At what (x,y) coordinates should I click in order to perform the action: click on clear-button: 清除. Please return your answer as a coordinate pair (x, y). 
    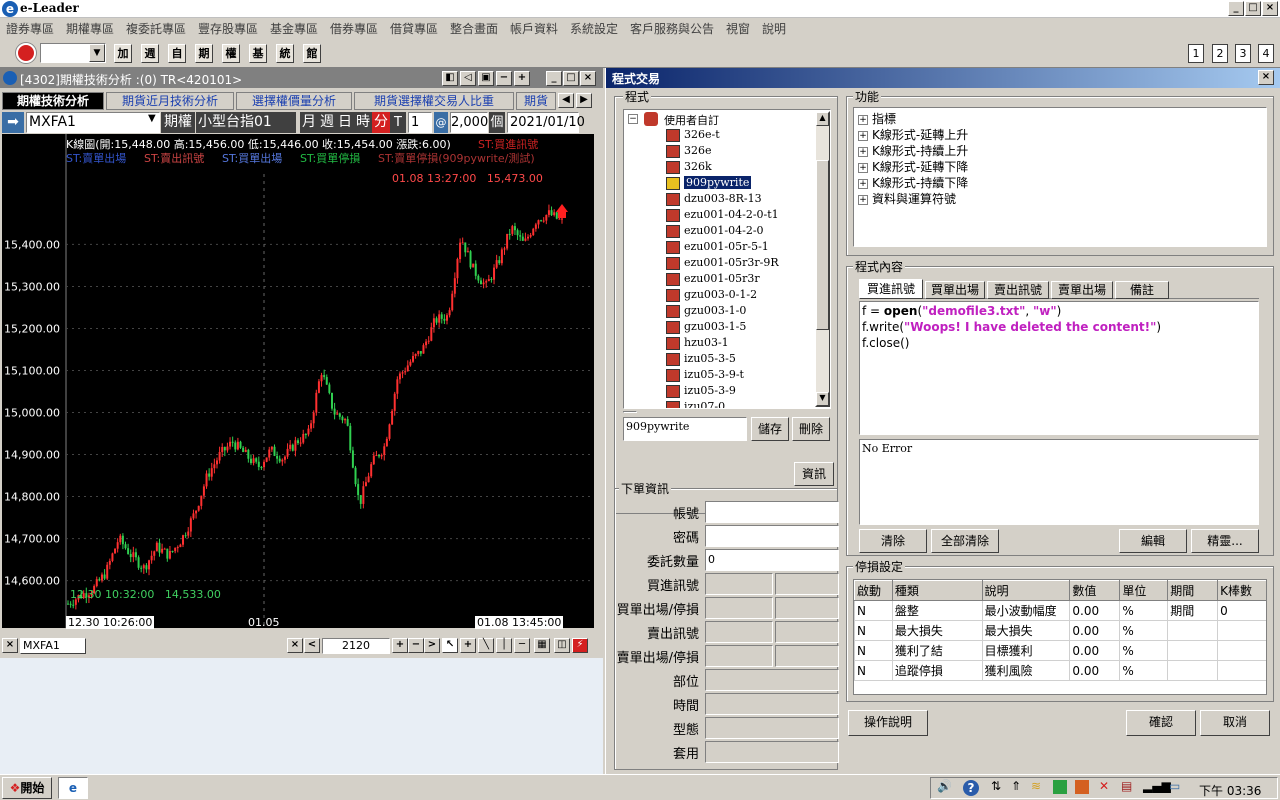
    Looking at the image, I should click on (893, 541).